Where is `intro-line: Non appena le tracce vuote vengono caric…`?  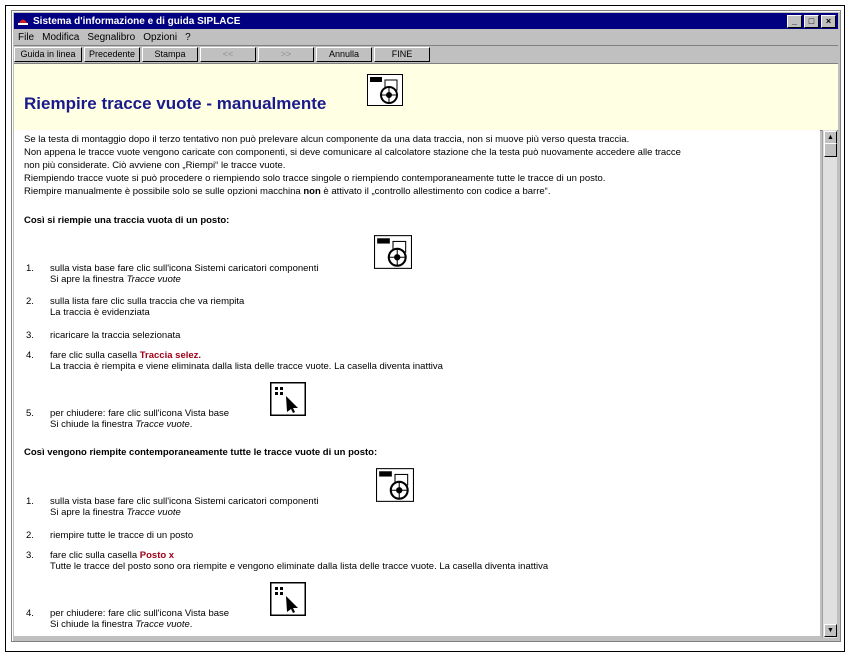
intro-line: Non appena le tracce vuote vengono caric… is located at coordinates (352, 152).